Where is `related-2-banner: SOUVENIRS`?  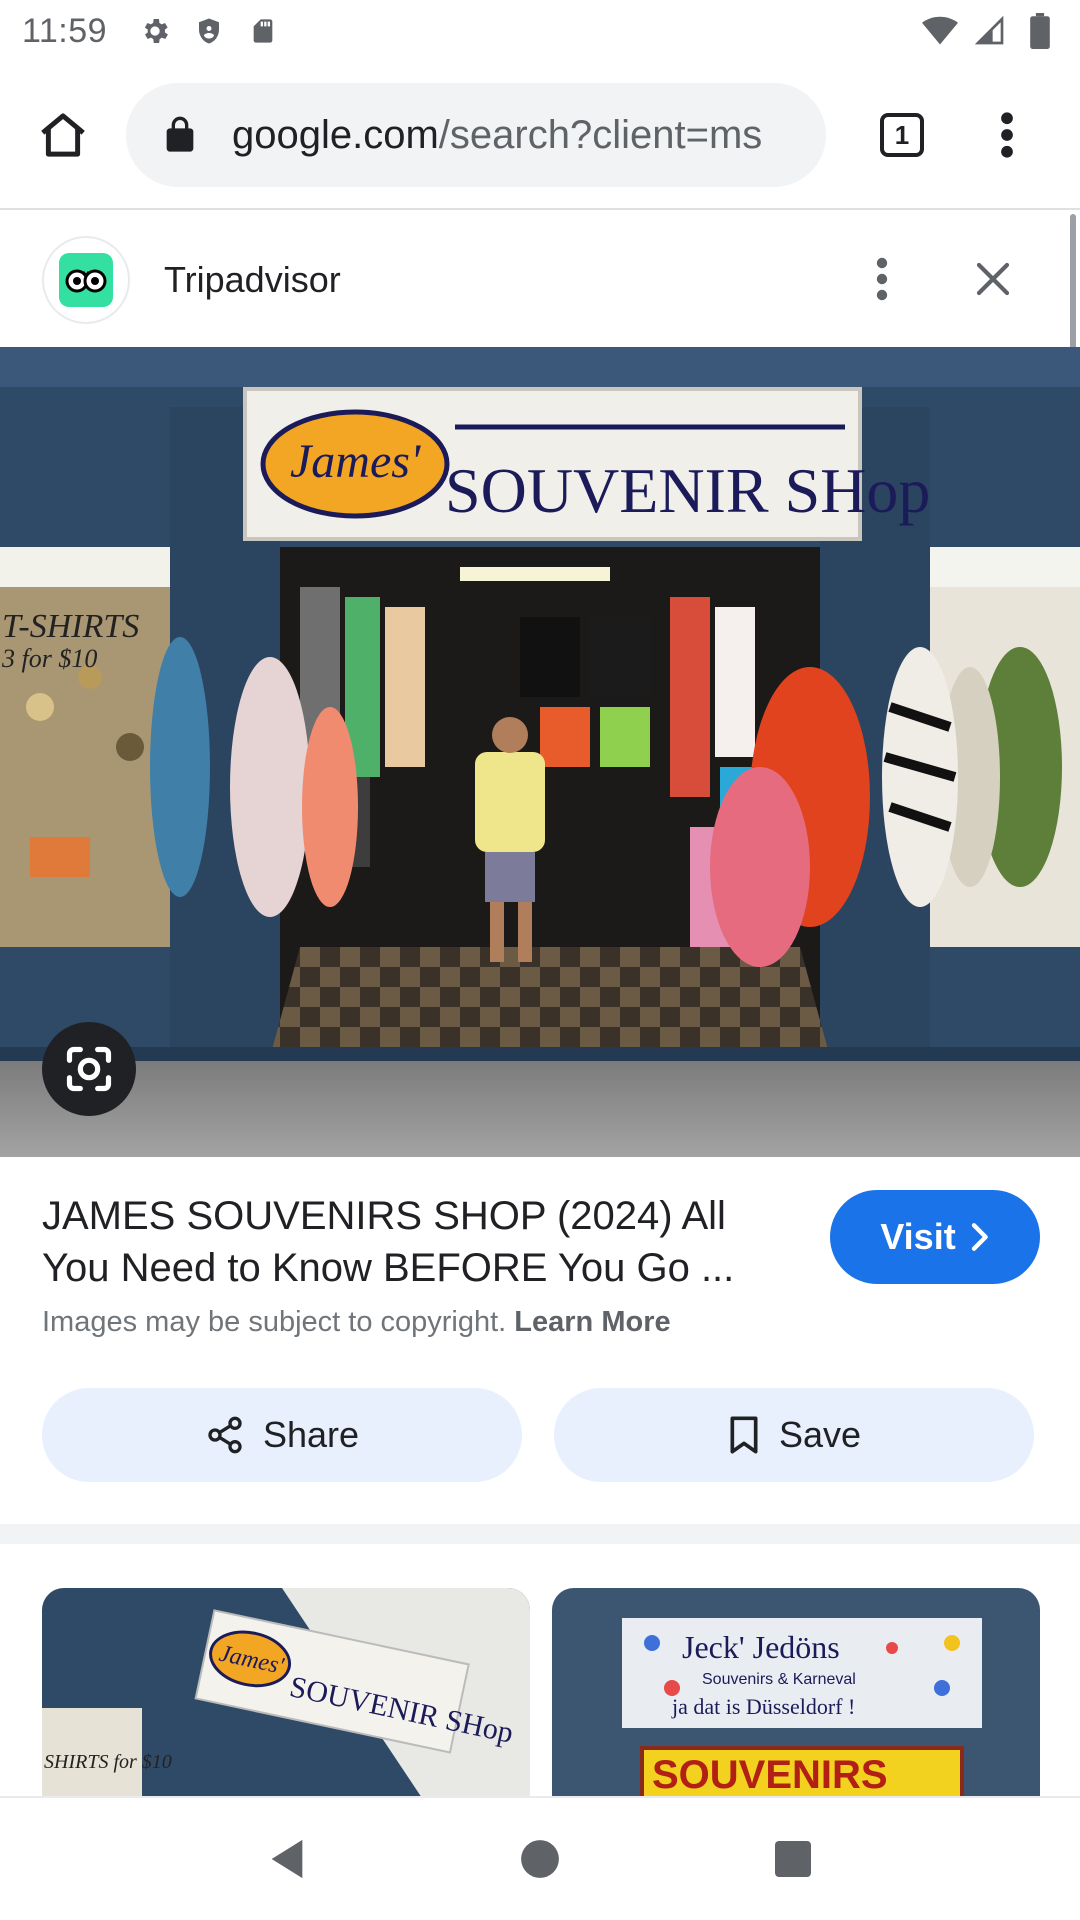
related-2-banner: SOUVENIRS is located at coordinates (770, 1775).